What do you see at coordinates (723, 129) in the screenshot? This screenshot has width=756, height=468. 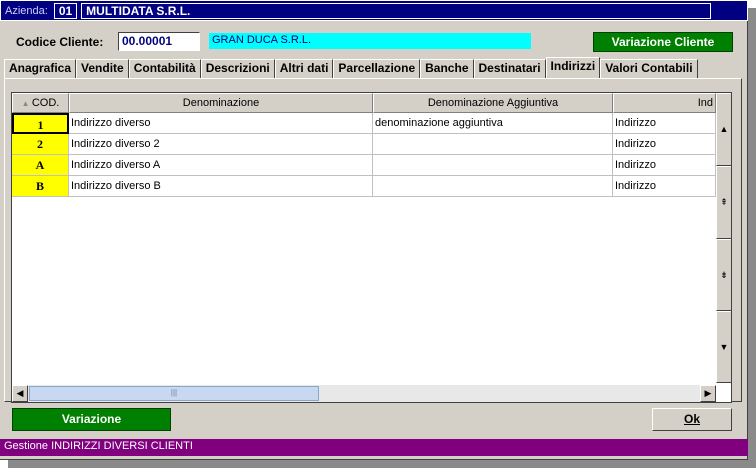 I see `scroll-up-icon: ▲` at bounding box center [723, 129].